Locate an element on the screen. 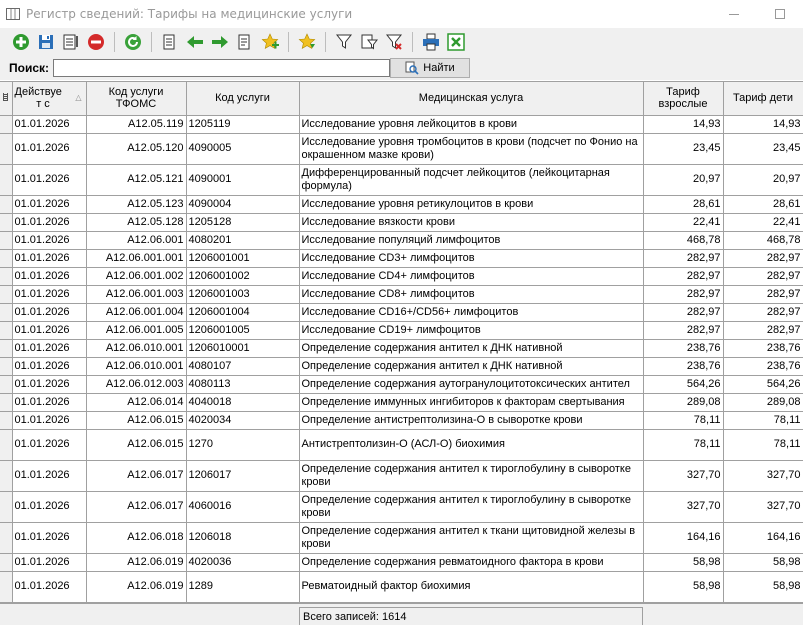 The image size is (803, 625). cell-service-code: 1289 is located at coordinates (243, 587).